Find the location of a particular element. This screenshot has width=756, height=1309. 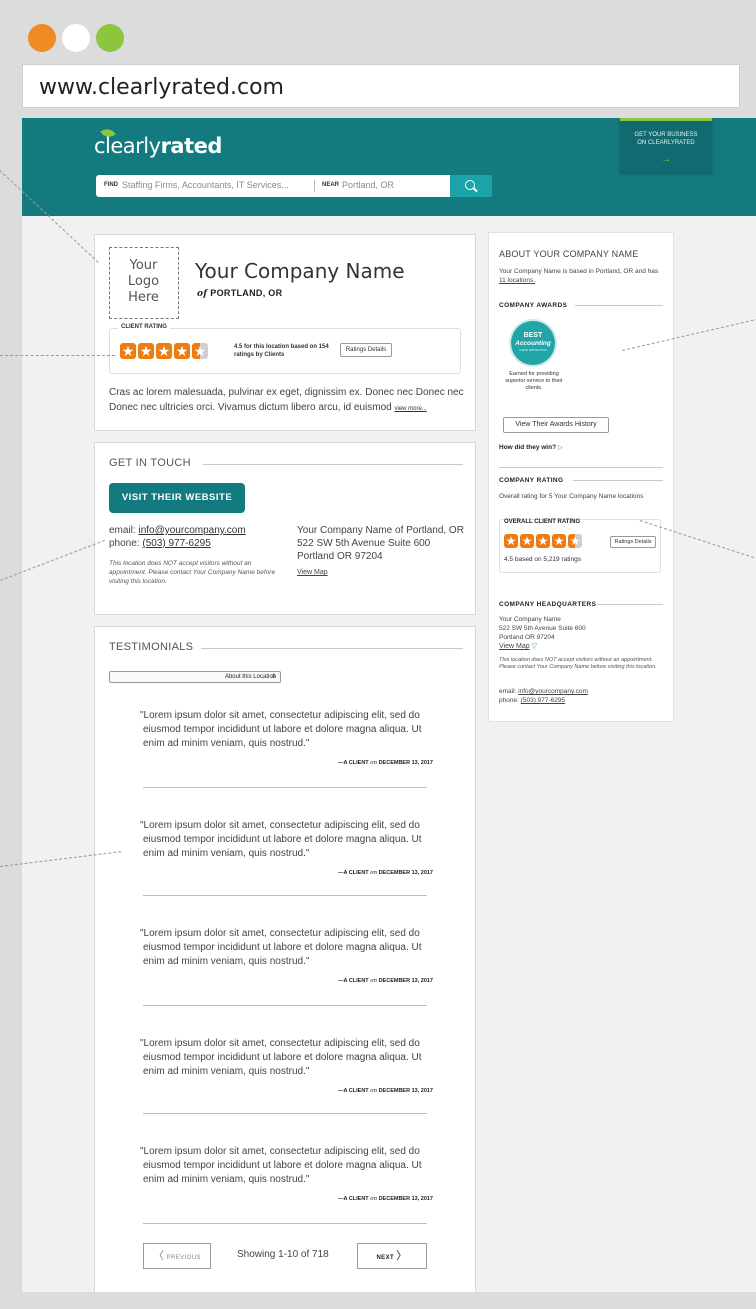

get-your-business-button: GET YOUR BUSINESS ON CLEARLYRATED → is located at coordinates (666, 145).